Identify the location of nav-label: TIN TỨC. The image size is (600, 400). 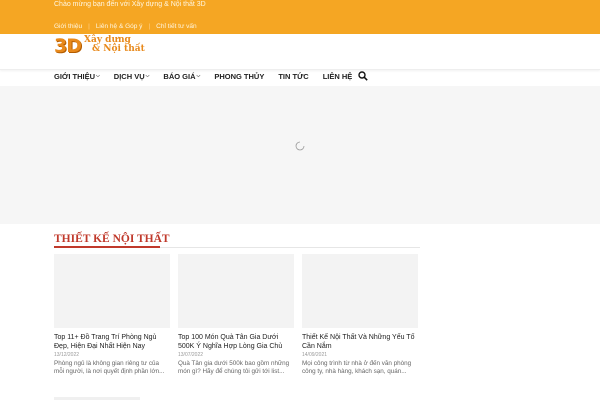
(293, 76).